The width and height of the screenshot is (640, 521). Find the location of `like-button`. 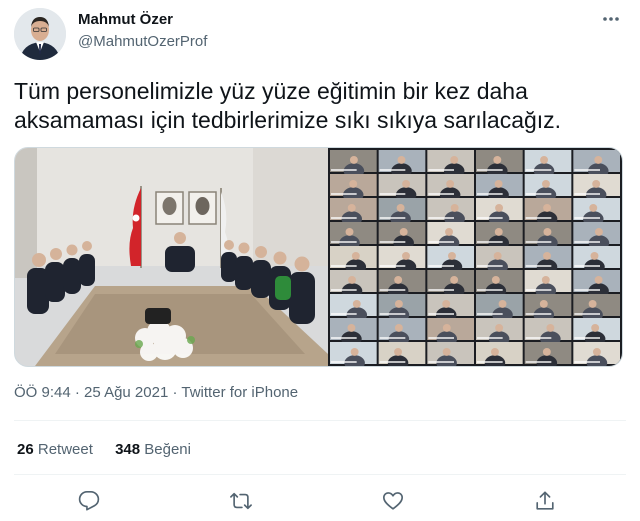

like-button is located at coordinates (393, 501).